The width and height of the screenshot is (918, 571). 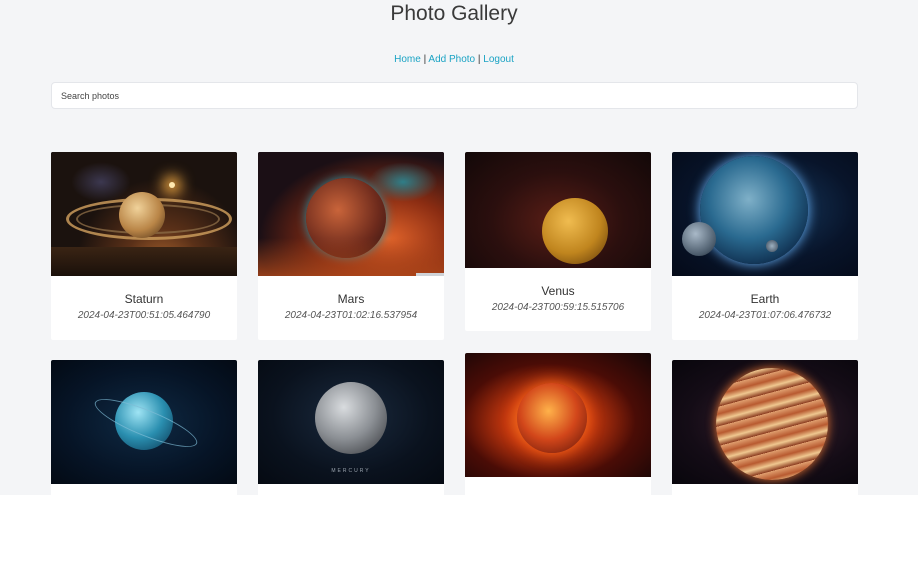 I want to click on image-caption: MERCURY, so click(x=351, y=471).